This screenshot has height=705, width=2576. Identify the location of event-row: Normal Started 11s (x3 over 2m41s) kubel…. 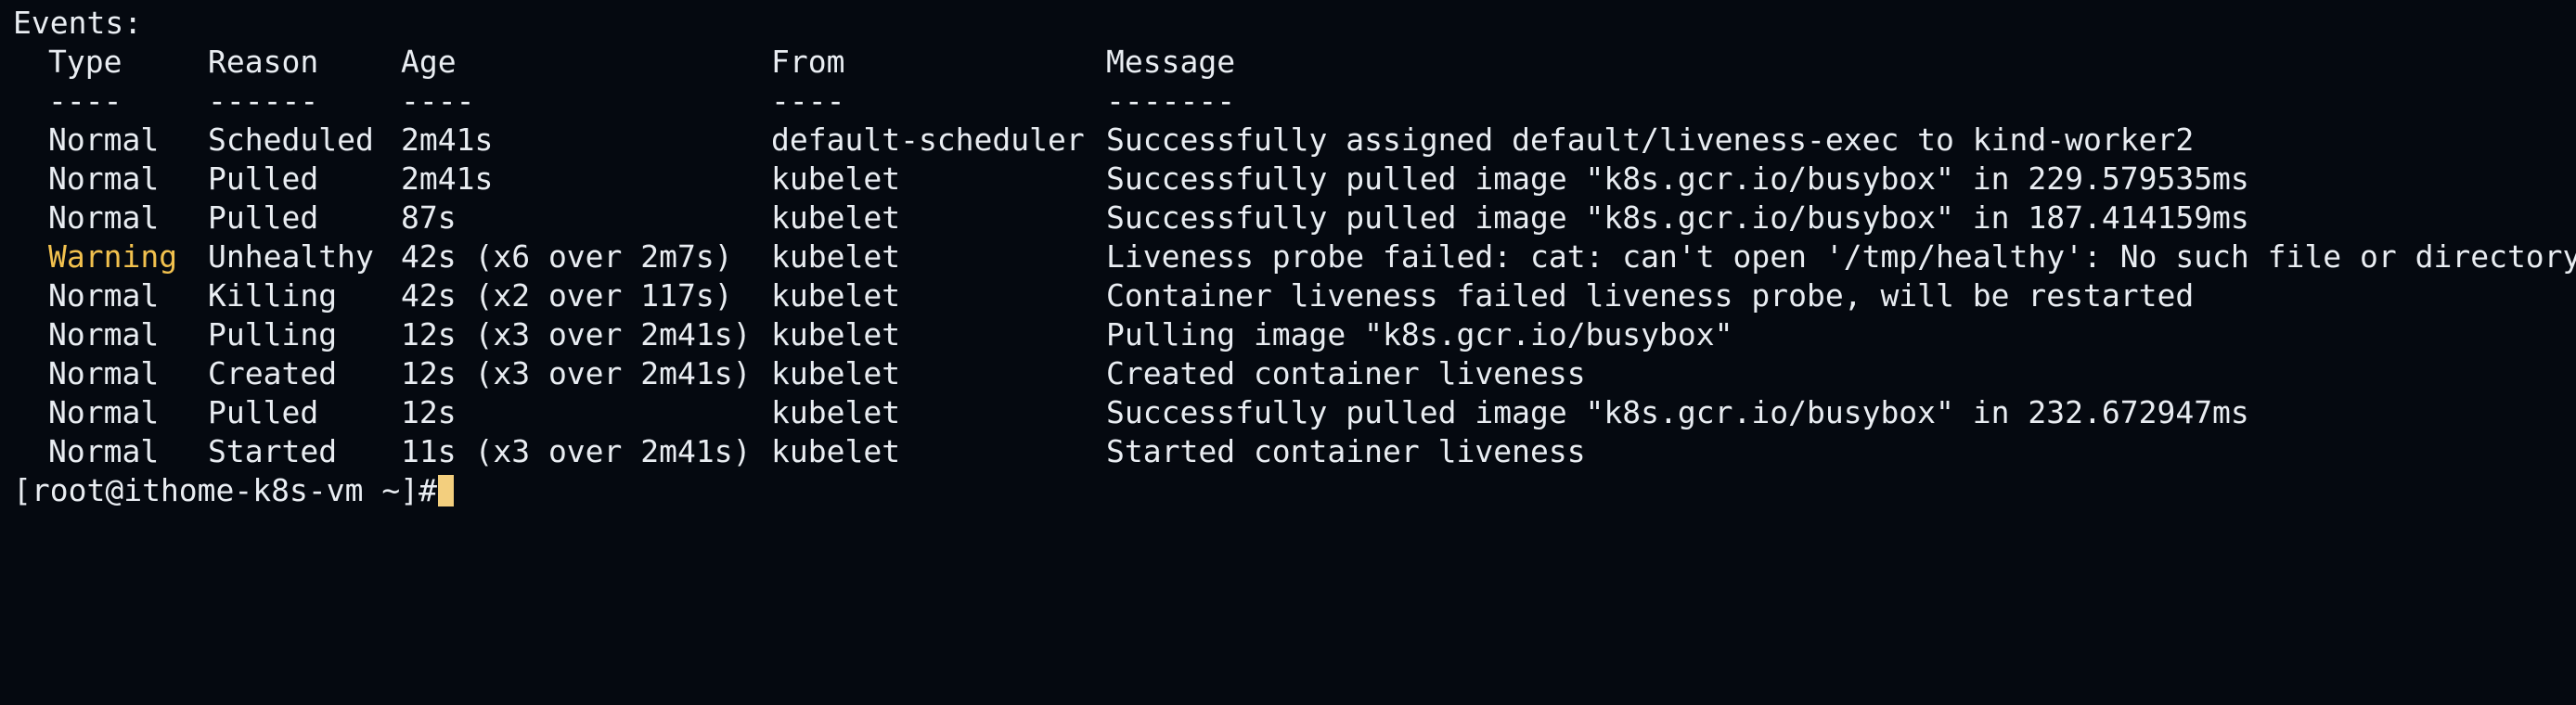
(1289, 452).